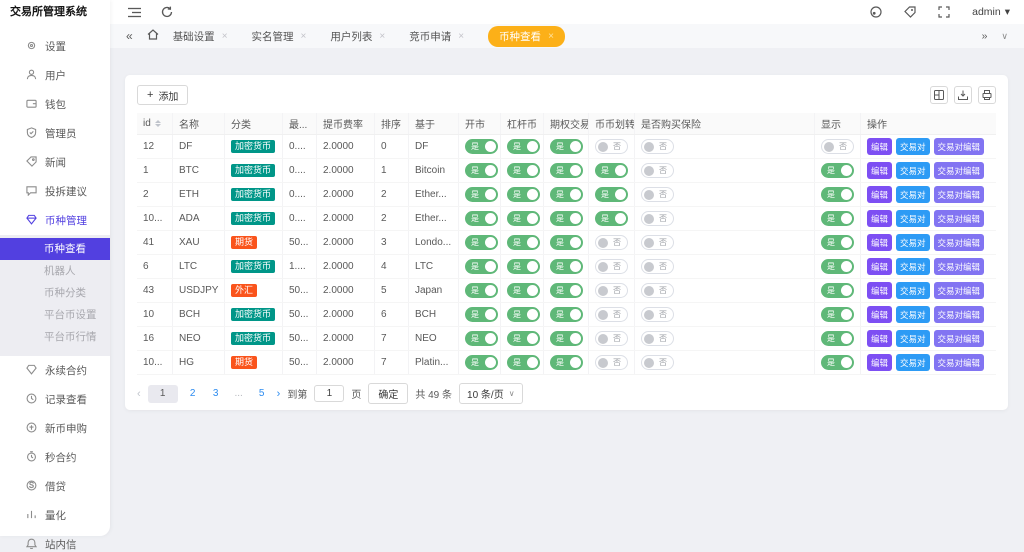  Describe the element at coordinates (985, 36) in the screenshot. I see `tabs-scroll-right-icon: »` at that location.